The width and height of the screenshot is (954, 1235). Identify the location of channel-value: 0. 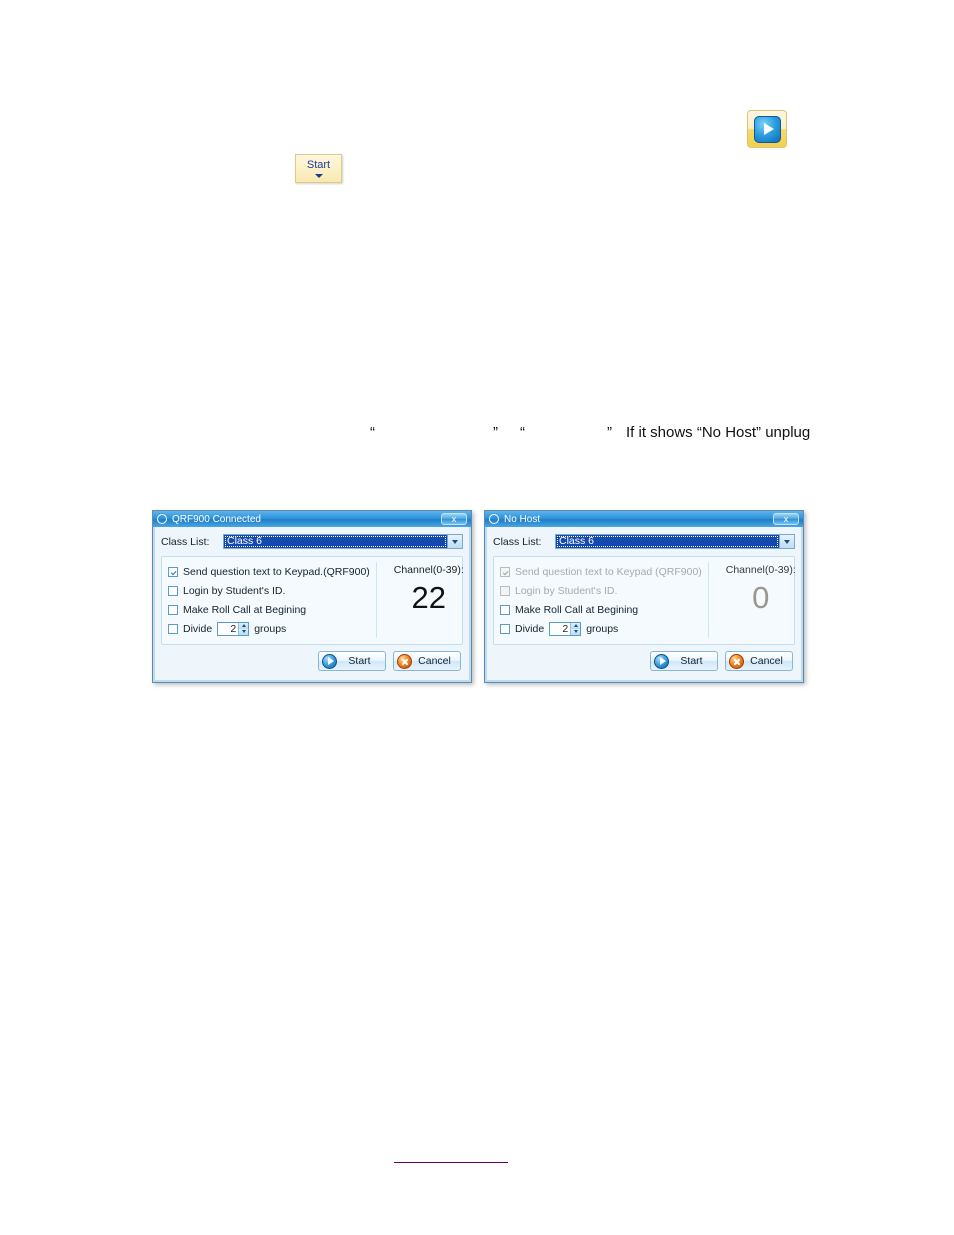
(761, 597).